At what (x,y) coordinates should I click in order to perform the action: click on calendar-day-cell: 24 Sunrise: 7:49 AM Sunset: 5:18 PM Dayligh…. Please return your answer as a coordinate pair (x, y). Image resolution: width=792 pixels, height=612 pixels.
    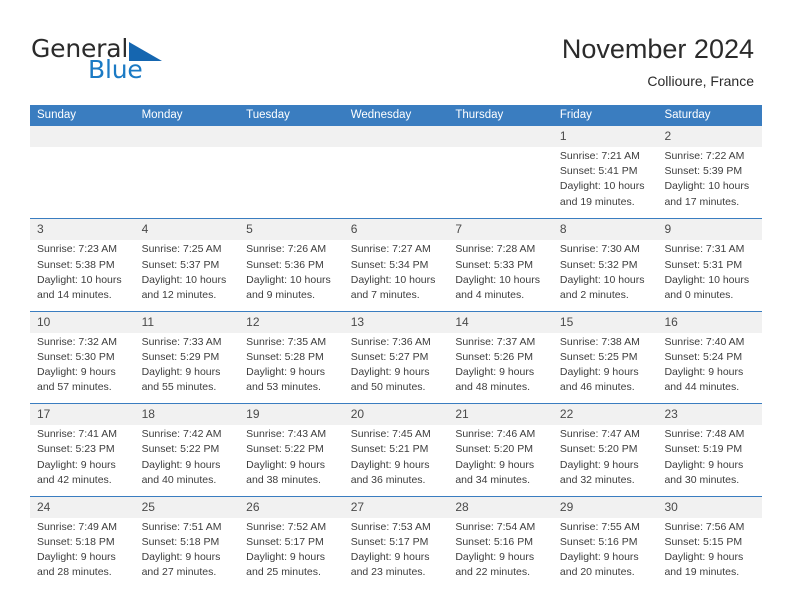
    Looking at the image, I should click on (82, 542).